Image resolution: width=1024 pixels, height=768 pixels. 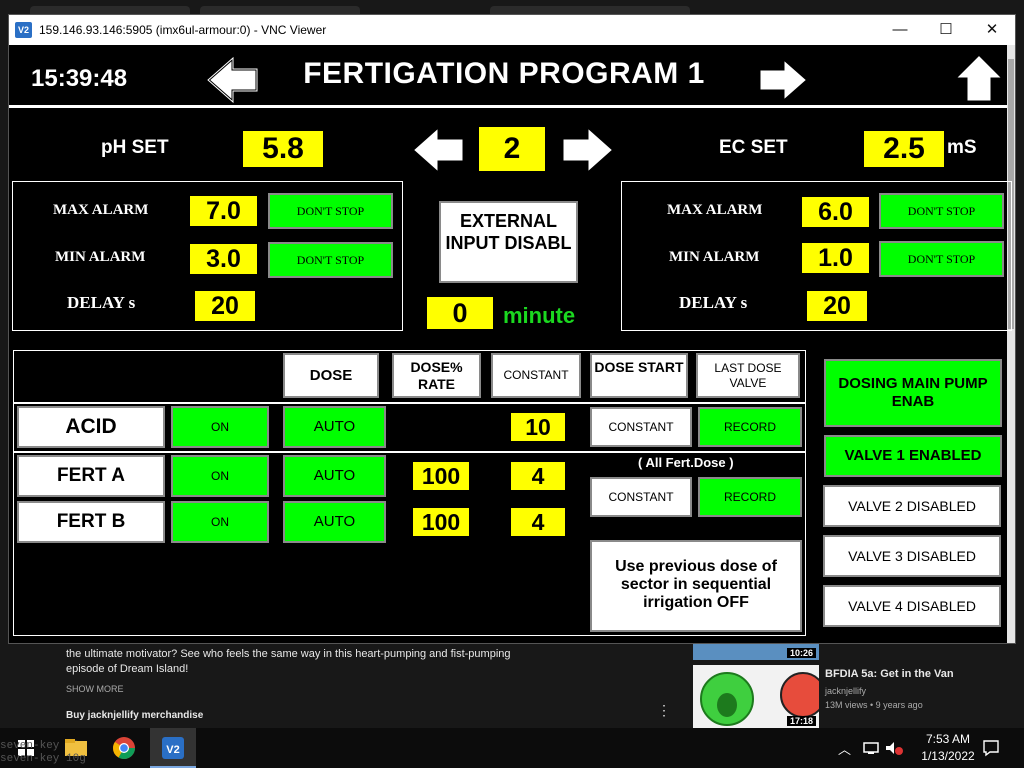 I want to click on page-title: FERTIGATION PROGRAM 1, so click(x=504, y=73).